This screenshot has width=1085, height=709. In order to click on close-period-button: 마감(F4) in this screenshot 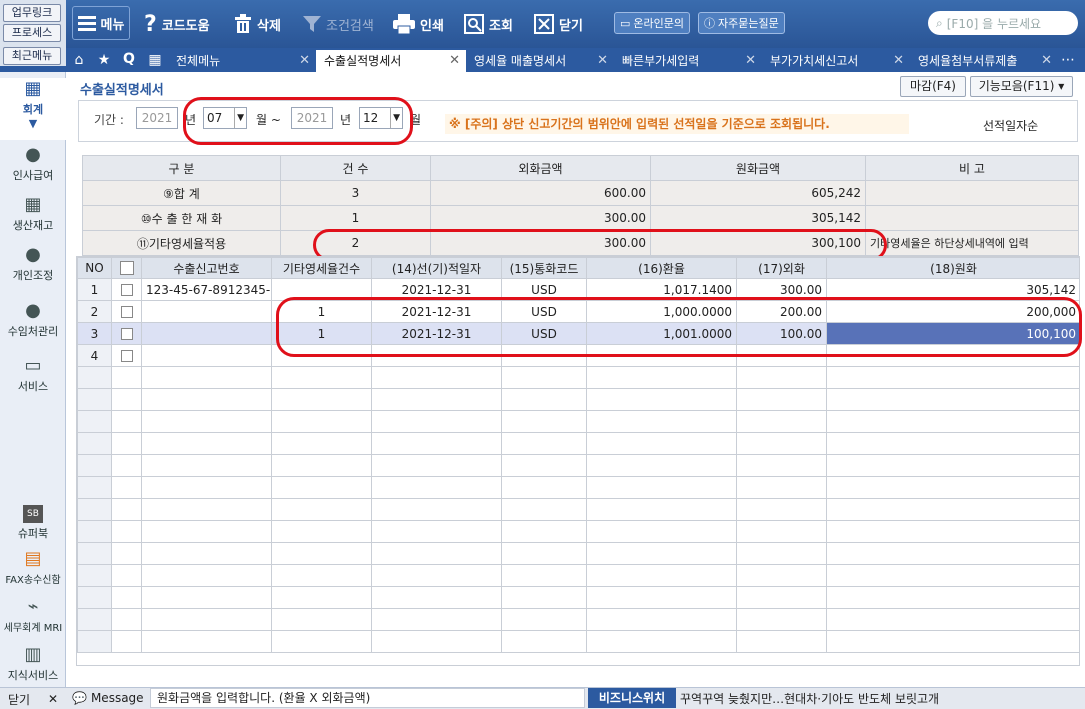, I will do `click(933, 86)`.